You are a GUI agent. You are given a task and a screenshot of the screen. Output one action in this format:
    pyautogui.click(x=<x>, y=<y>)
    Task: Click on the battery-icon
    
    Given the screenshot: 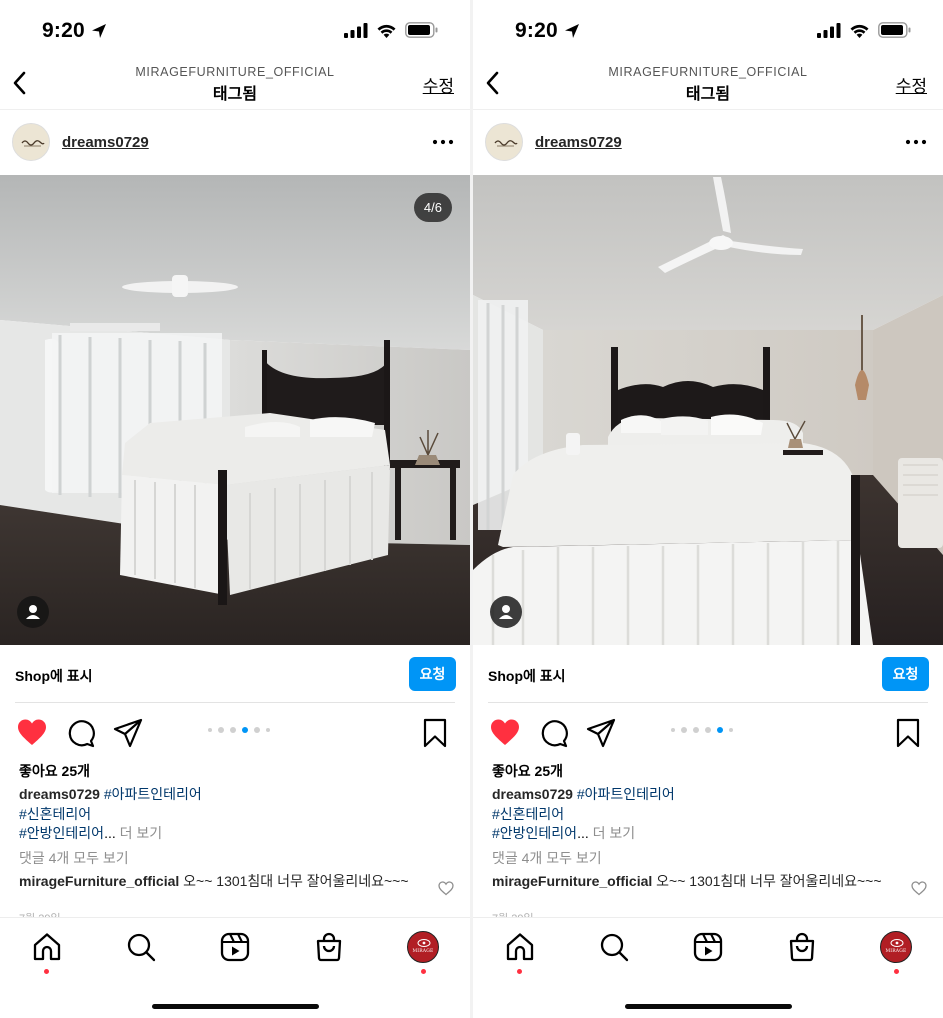 What is the action you would take?
    pyautogui.click(x=894, y=30)
    